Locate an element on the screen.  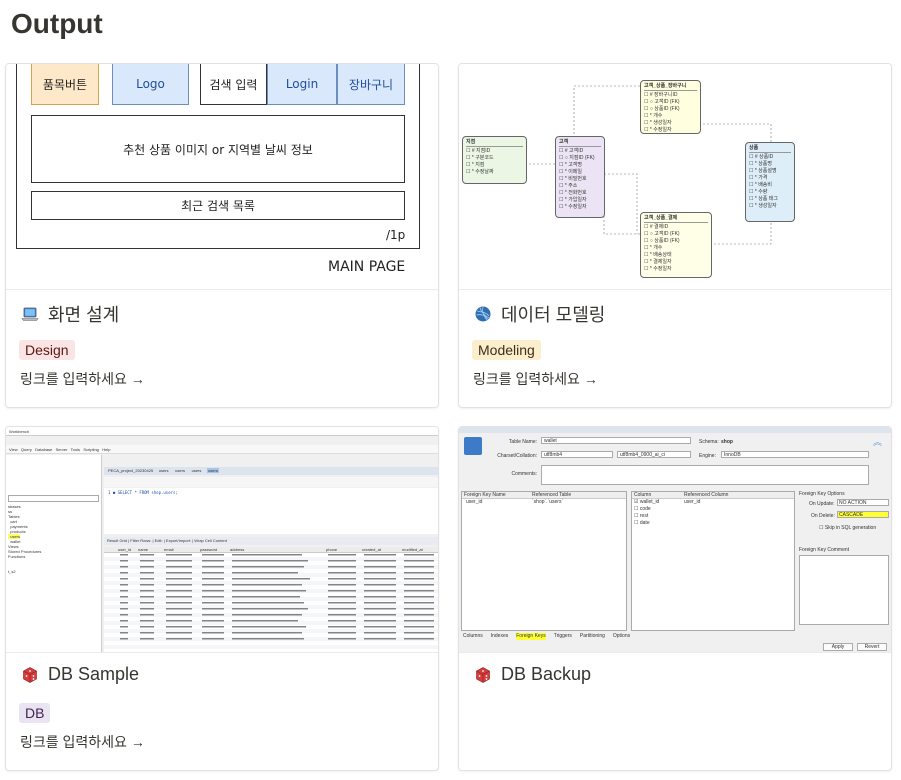
wireframe-login: Login is located at coordinates (302, 84).